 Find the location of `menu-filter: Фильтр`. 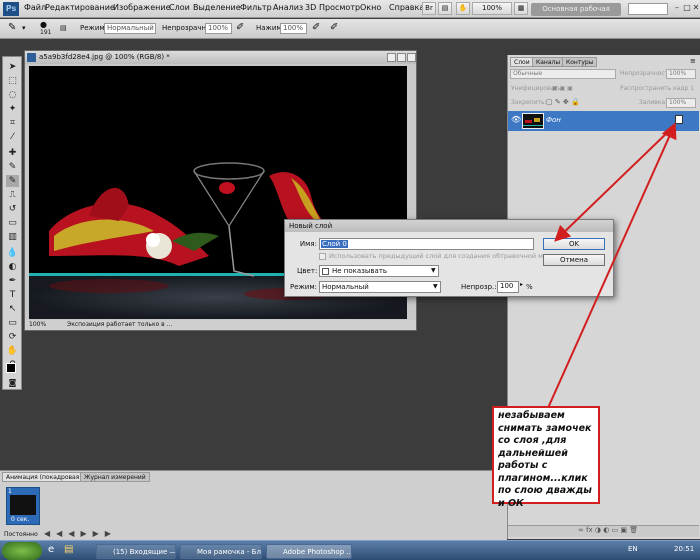

menu-filter: Фильтр is located at coordinates (256, 7).